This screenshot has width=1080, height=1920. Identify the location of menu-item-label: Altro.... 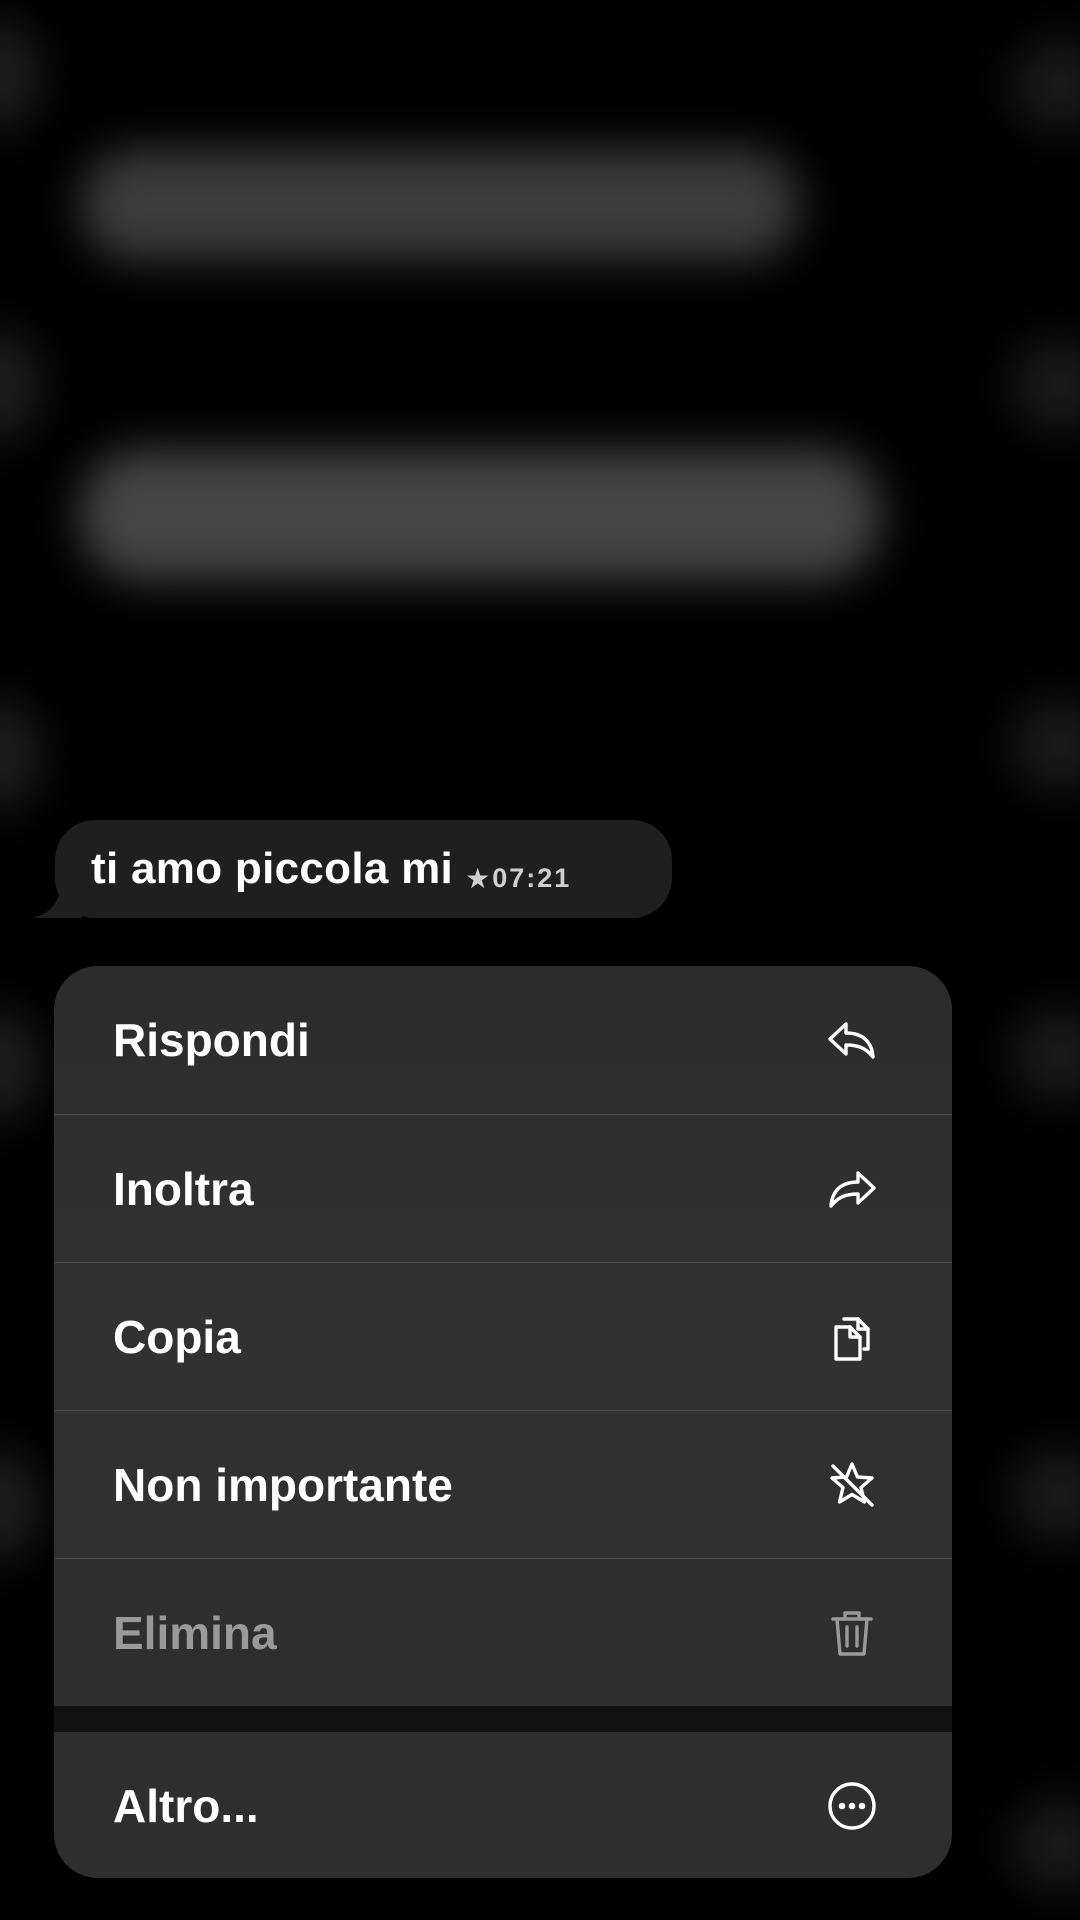
(186, 1806).